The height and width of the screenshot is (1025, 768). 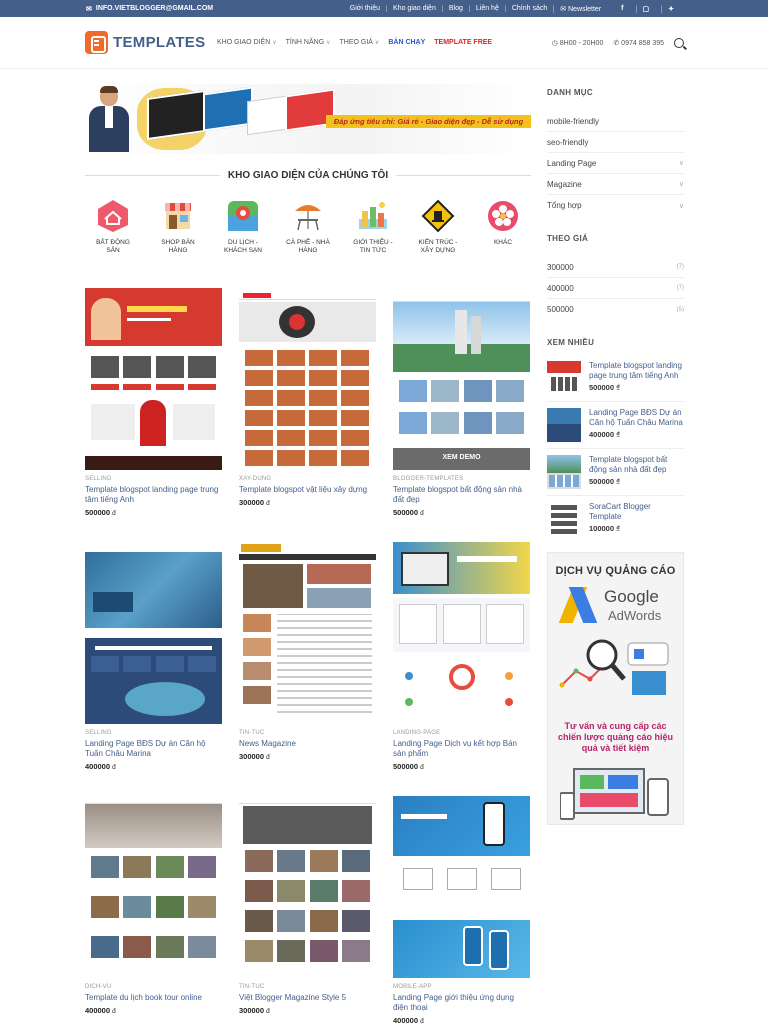 What do you see at coordinates (149, 42) in the screenshot?
I see `site-logo: TEMPLATES` at bounding box center [149, 42].